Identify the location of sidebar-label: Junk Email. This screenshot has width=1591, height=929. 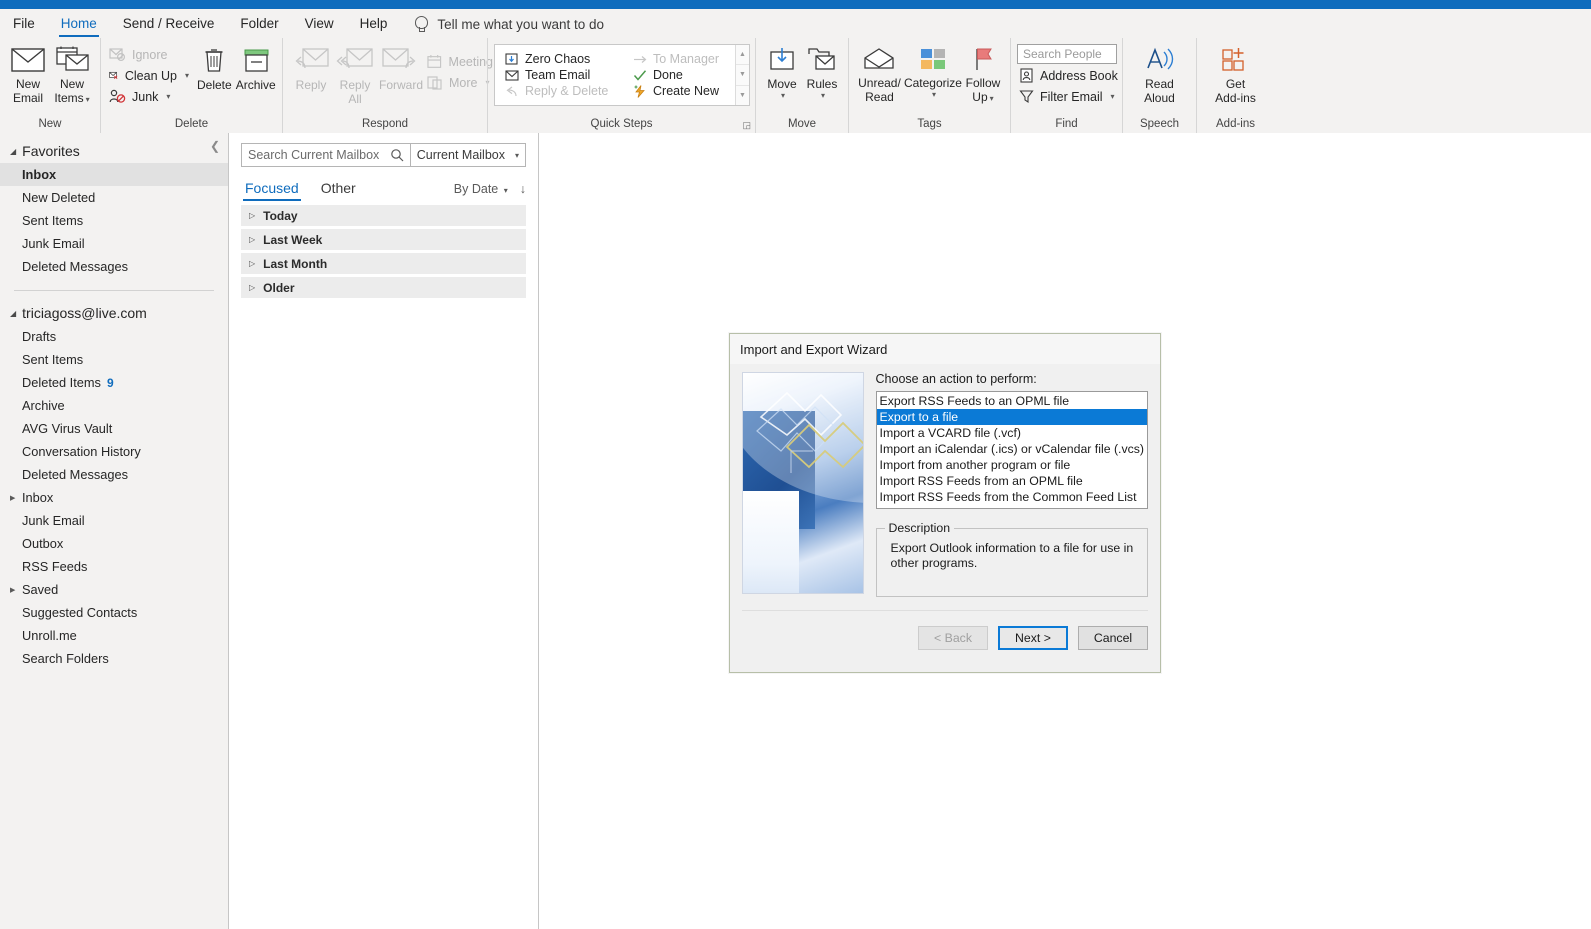
(53, 243).